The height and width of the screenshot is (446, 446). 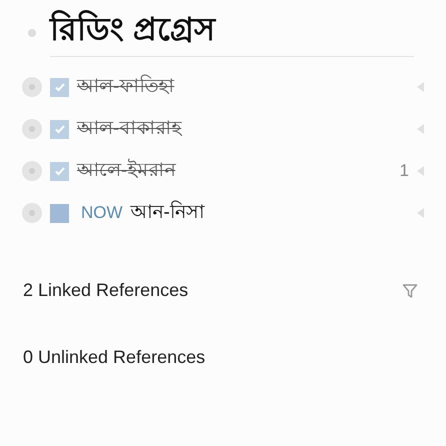 I want to click on task-text: আল-ফাতিহা, so click(x=125, y=86).